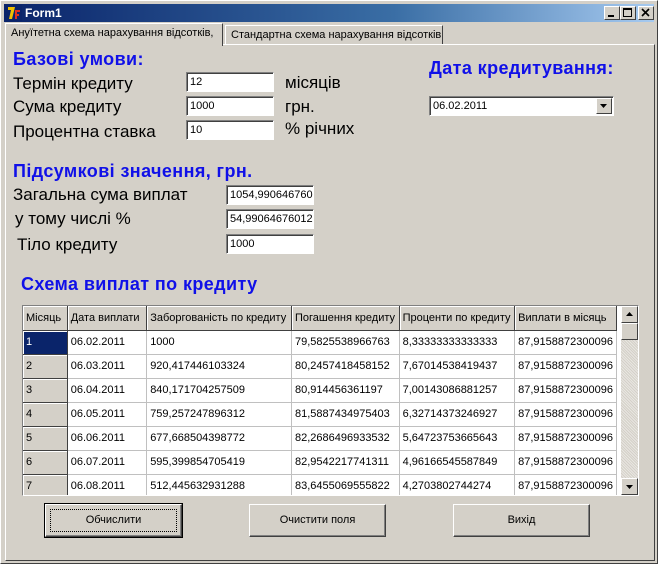  I want to click on table-cell: 7,67014538419437, so click(457, 366).